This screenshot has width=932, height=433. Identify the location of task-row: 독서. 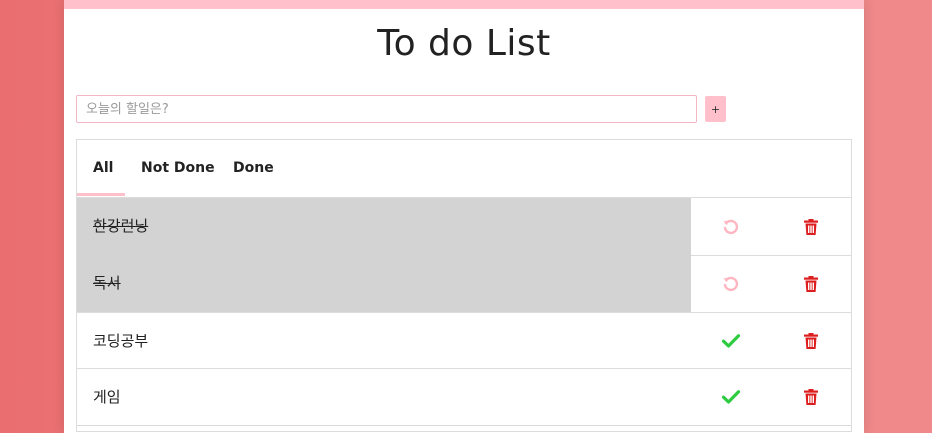
(464, 284).